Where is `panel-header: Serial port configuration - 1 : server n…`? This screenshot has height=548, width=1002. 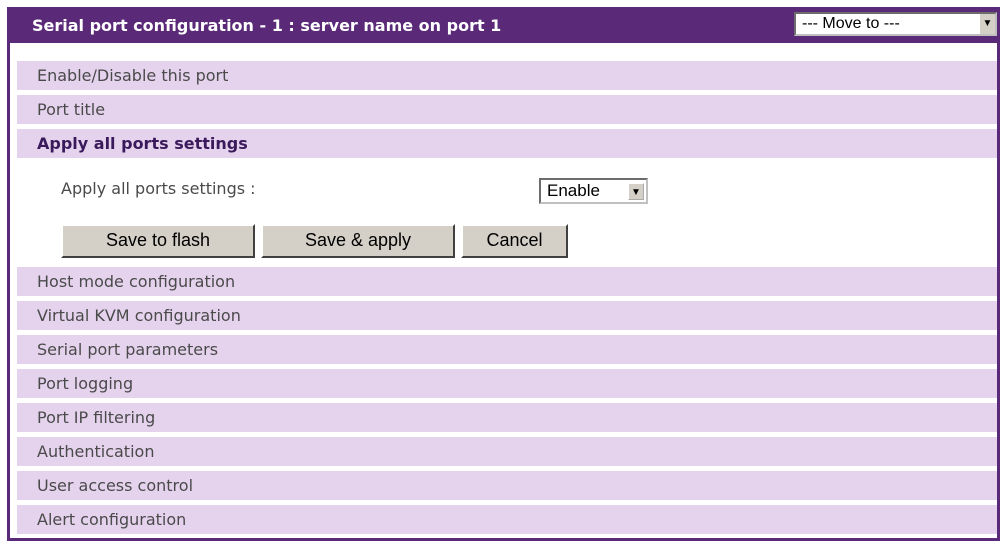
panel-header: Serial port configuration - 1 : server n… is located at coordinates (503, 25).